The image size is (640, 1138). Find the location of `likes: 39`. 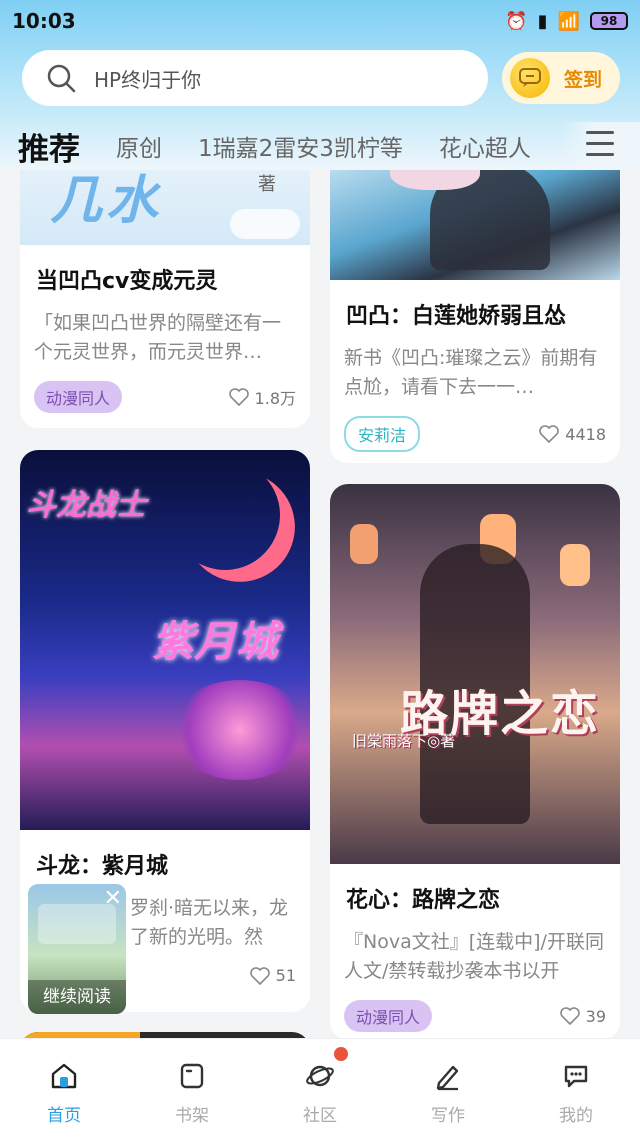

likes: 39 is located at coordinates (582, 1016).